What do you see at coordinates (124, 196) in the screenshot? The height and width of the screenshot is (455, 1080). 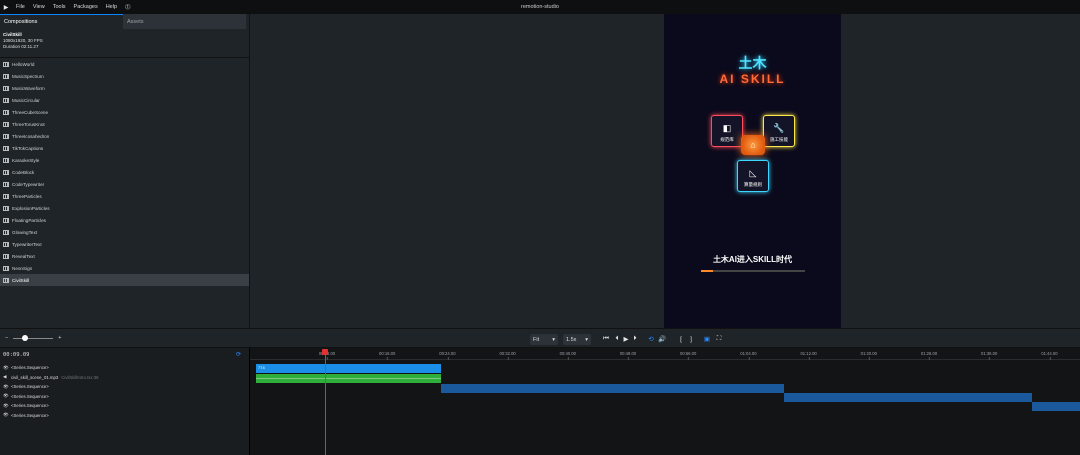 I see `composition-item: ThreeParticles` at bounding box center [124, 196].